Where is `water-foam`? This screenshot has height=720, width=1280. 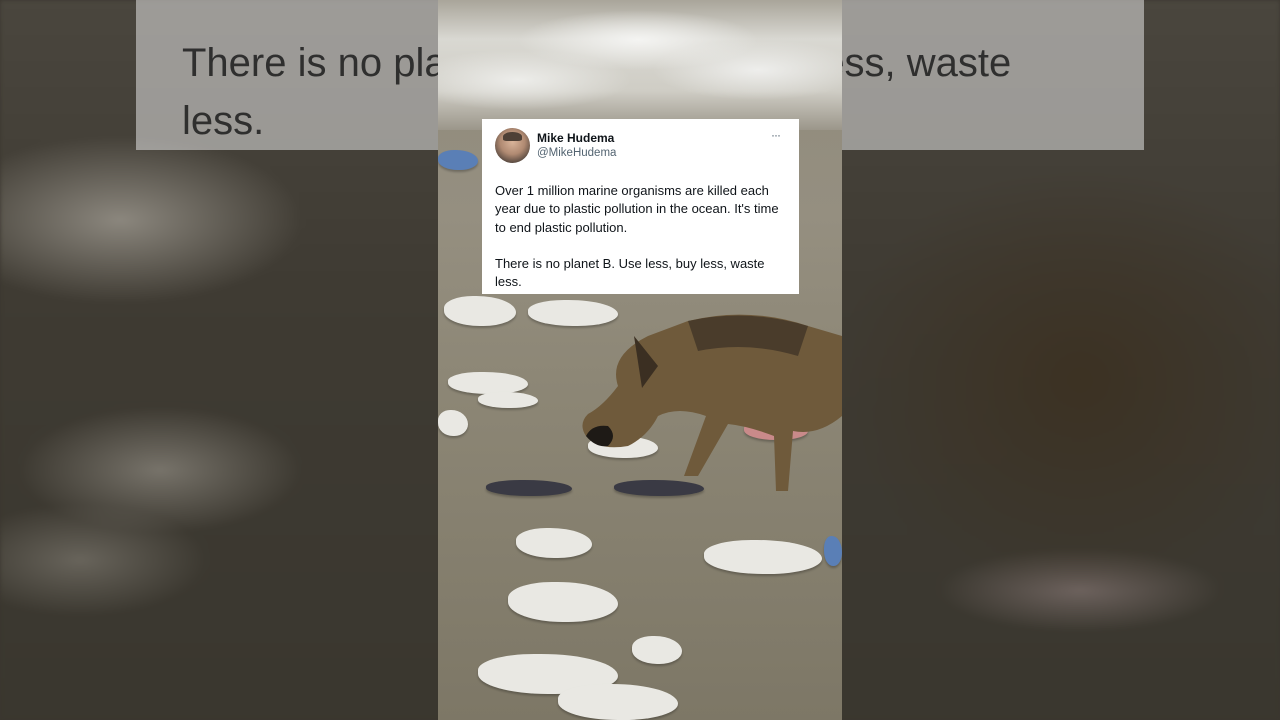 water-foam is located at coordinates (640, 65).